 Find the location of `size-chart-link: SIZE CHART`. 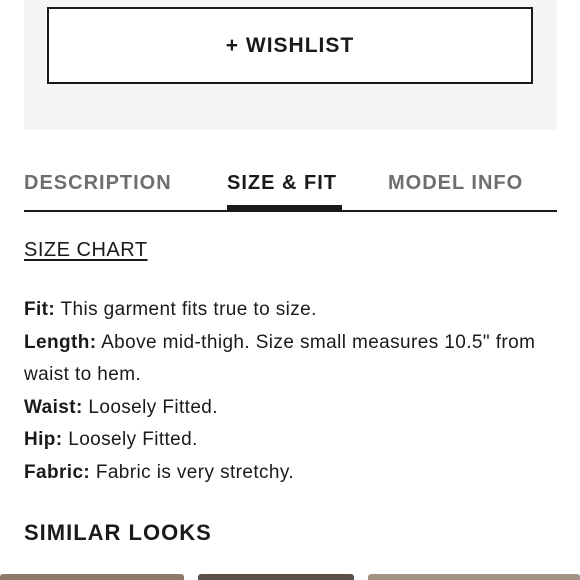

size-chart-link: SIZE CHART is located at coordinates (86, 250).